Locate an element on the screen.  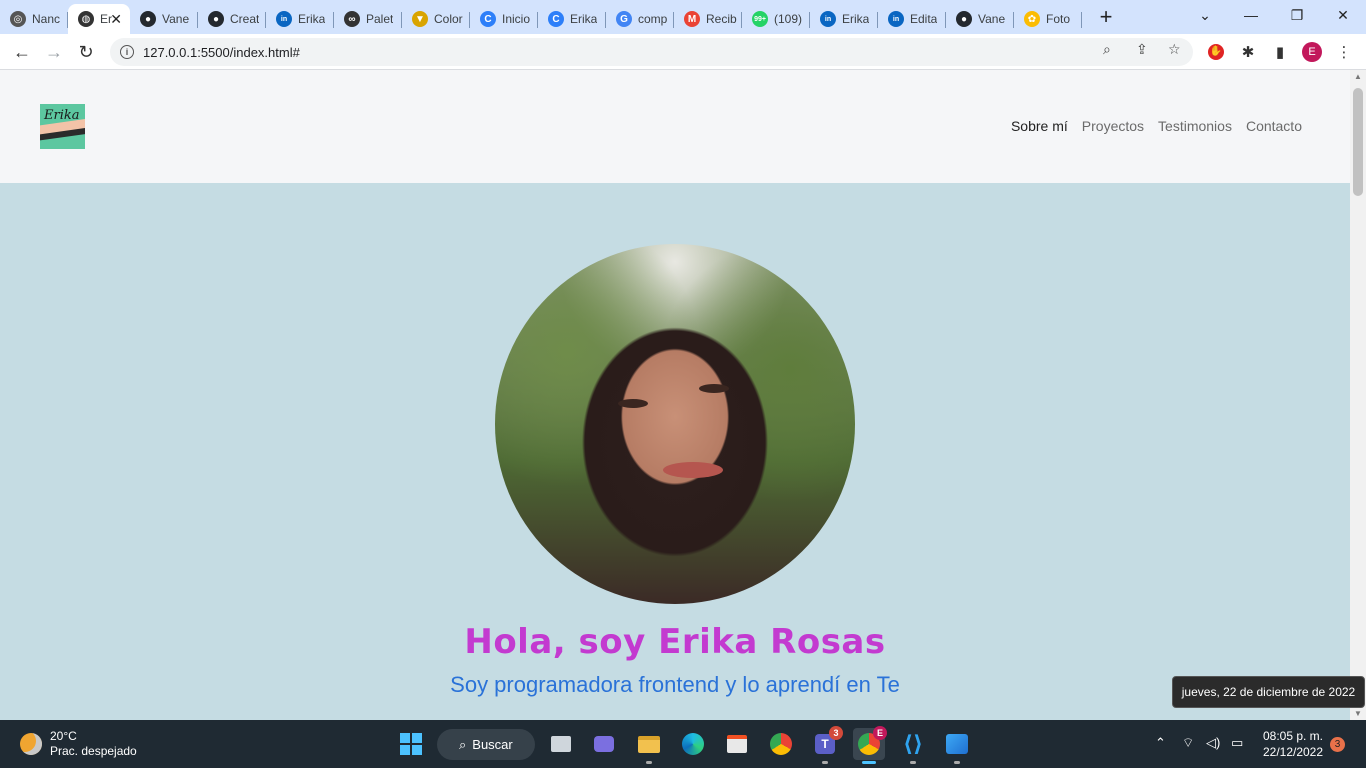
browser-tab: 99+ (109) is located at coordinates (776, 19).